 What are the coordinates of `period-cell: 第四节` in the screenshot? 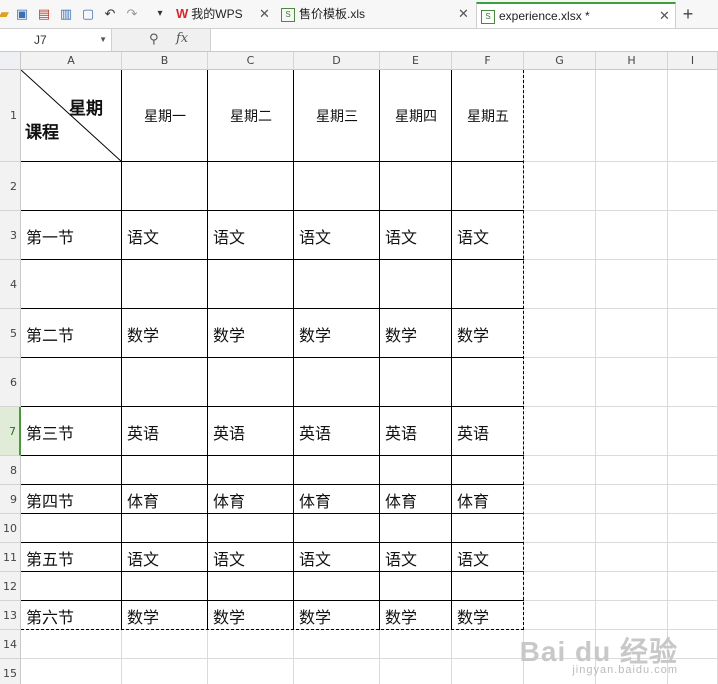 It's located at (71, 499).